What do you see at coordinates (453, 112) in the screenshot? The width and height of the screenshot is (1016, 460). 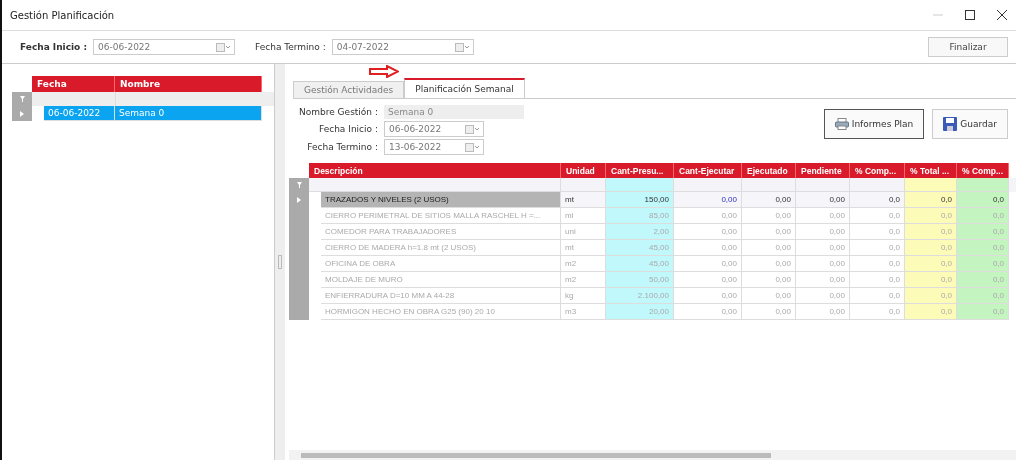 I see `name-field: Semana 0` at bounding box center [453, 112].